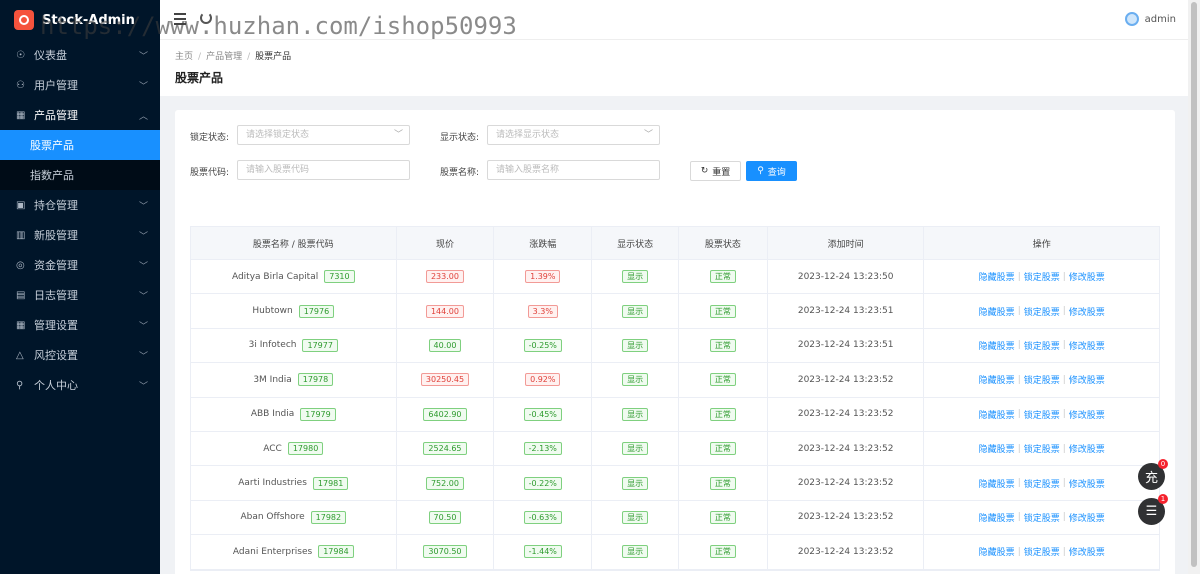 The width and height of the screenshot is (1200, 574). I want to click on stock-code-input: 请输入股票代码, so click(323, 170).